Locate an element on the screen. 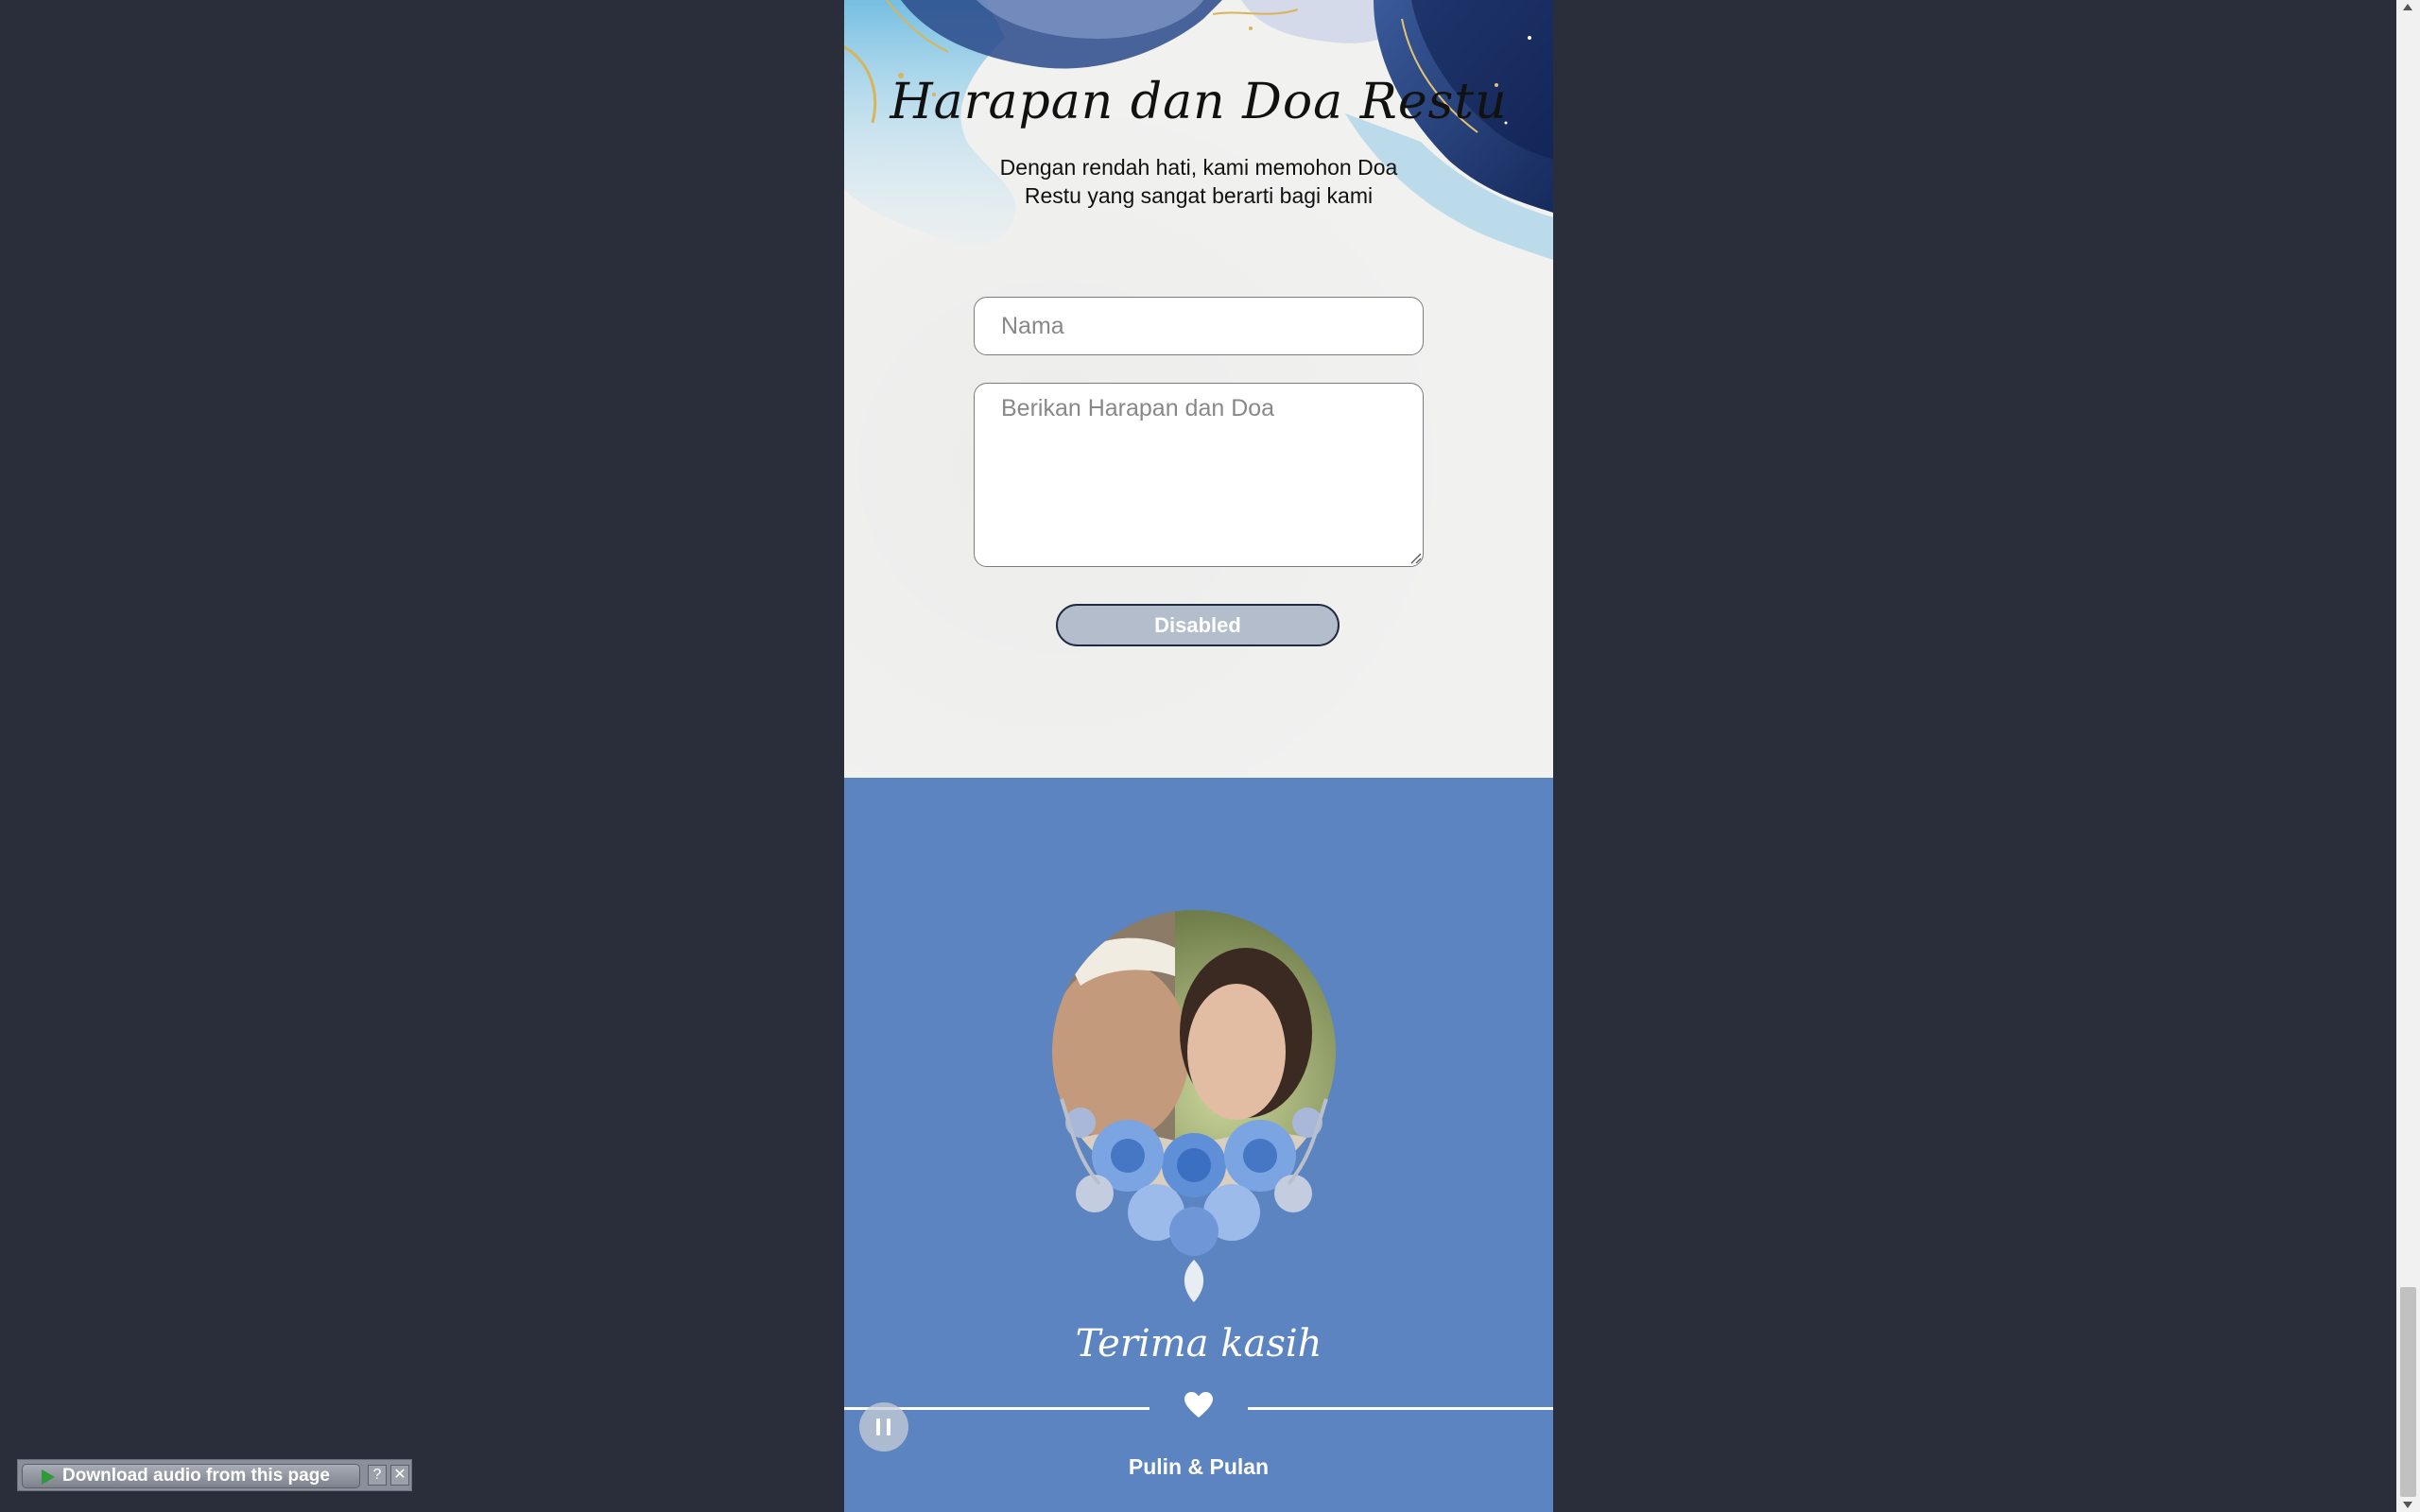 The height and width of the screenshot is (1512, 2420). thank-you-section: Terima kasih Pulin & Pulan is located at coordinates (1198, 1145).